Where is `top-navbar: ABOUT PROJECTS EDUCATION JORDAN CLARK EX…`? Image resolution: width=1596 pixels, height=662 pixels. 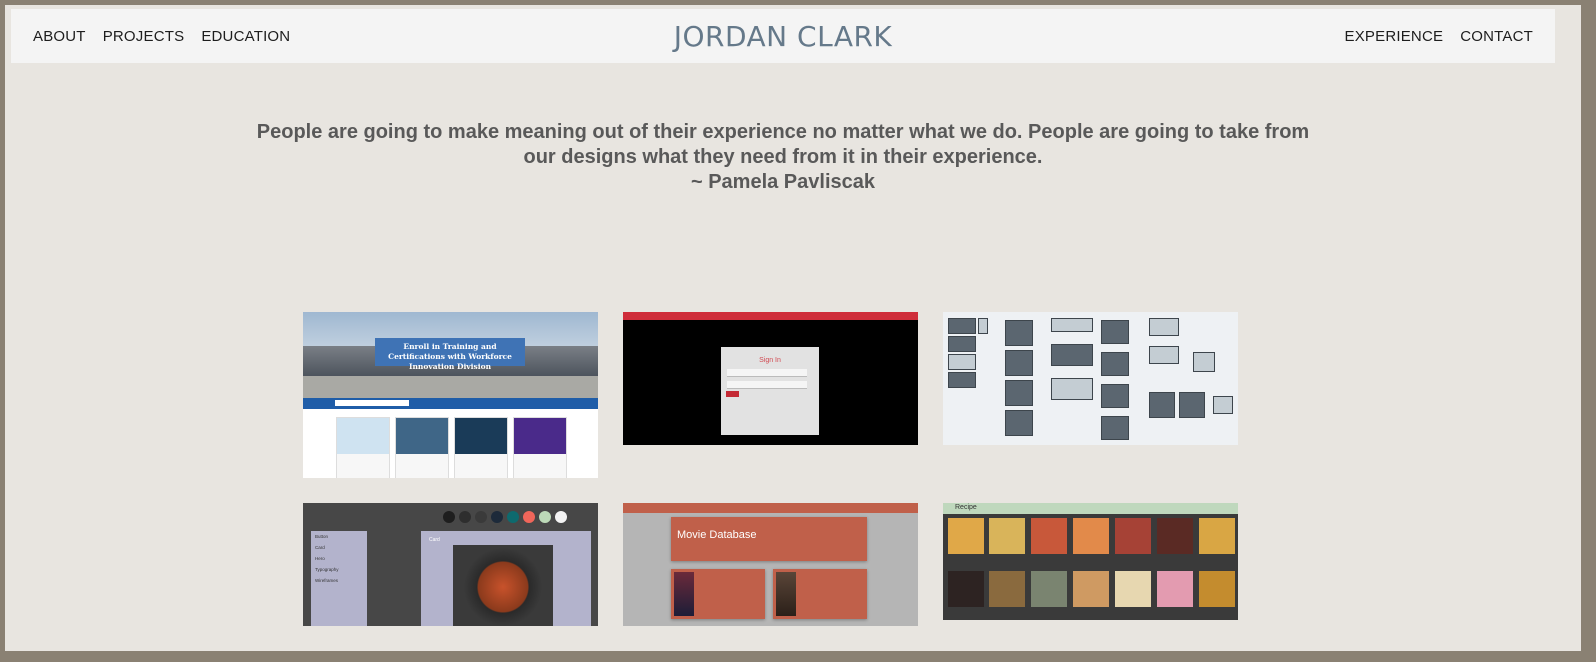 top-navbar: ABOUT PROJECTS EDUCATION JORDAN CLARK EX… is located at coordinates (783, 36).